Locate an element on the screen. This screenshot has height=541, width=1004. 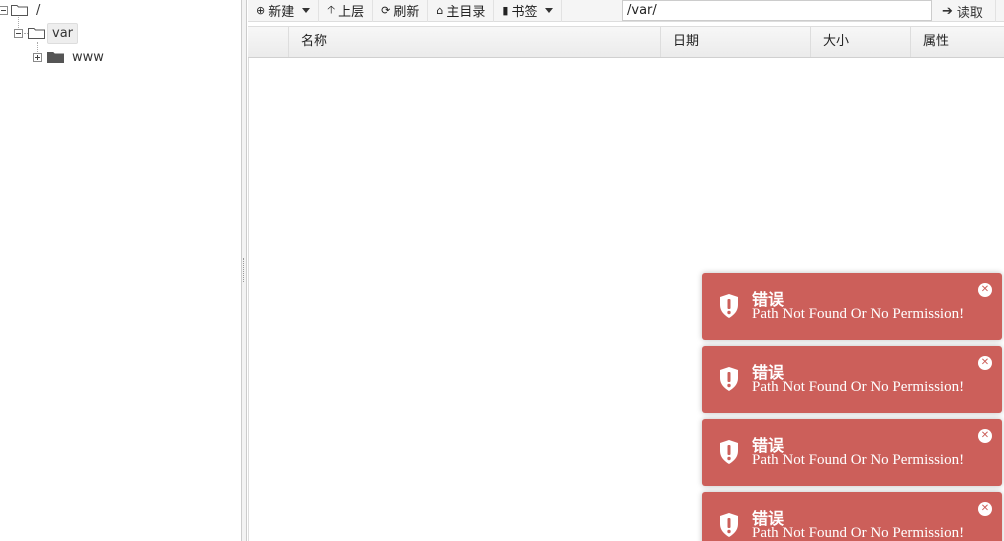
column-size: 大小 is located at coordinates (860, 42).